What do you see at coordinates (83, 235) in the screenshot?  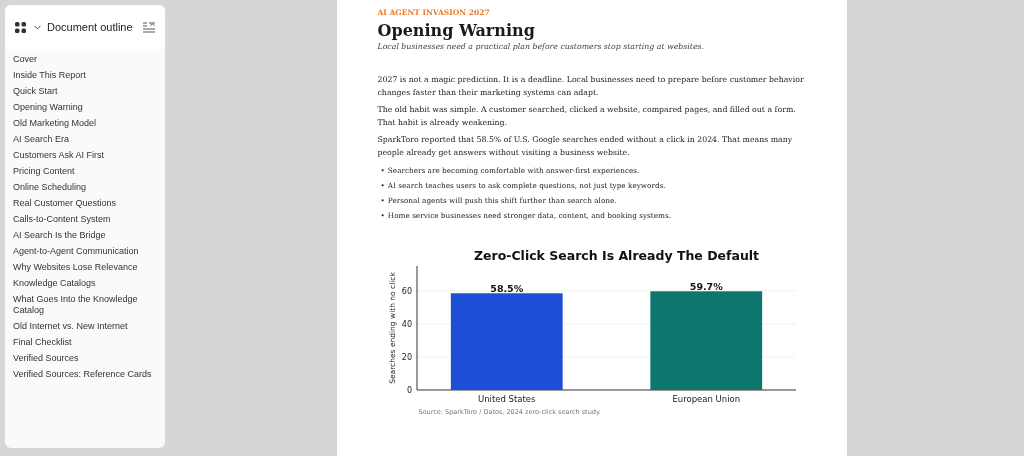 I see `outline-item: AI Search Is the Bridge` at bounding box center [83, 235].